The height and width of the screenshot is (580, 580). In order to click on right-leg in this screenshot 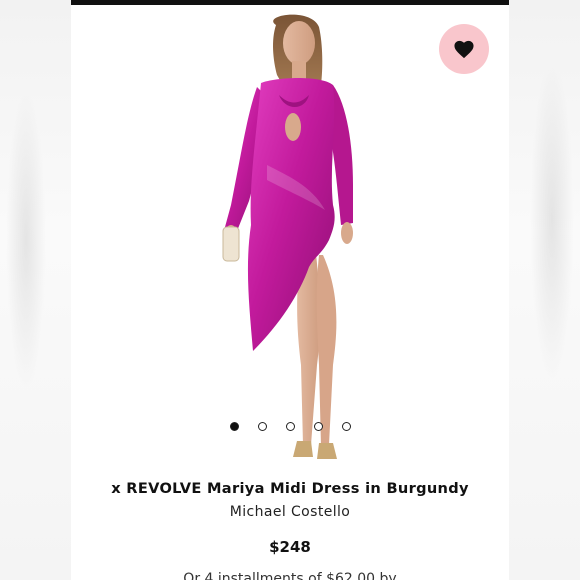, I will do `click(326, 351)`.